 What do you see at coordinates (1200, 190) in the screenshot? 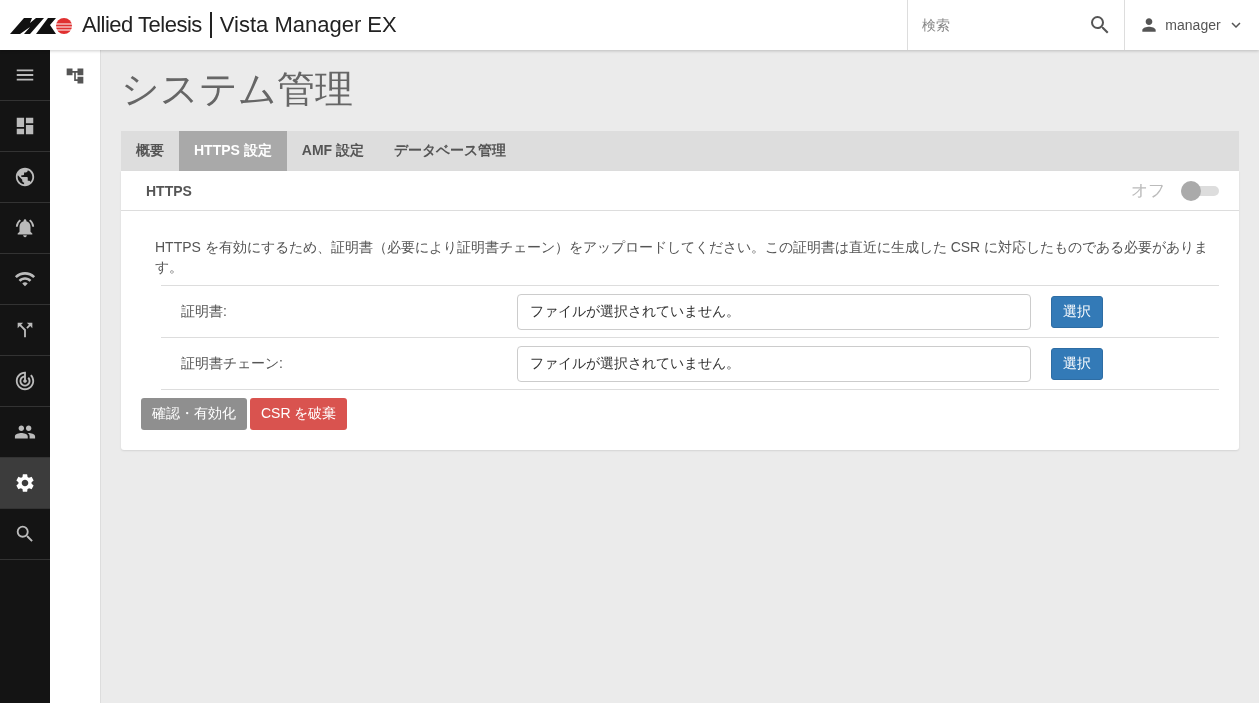
I see `toggle-switch` at bounding box center [1200, 190].